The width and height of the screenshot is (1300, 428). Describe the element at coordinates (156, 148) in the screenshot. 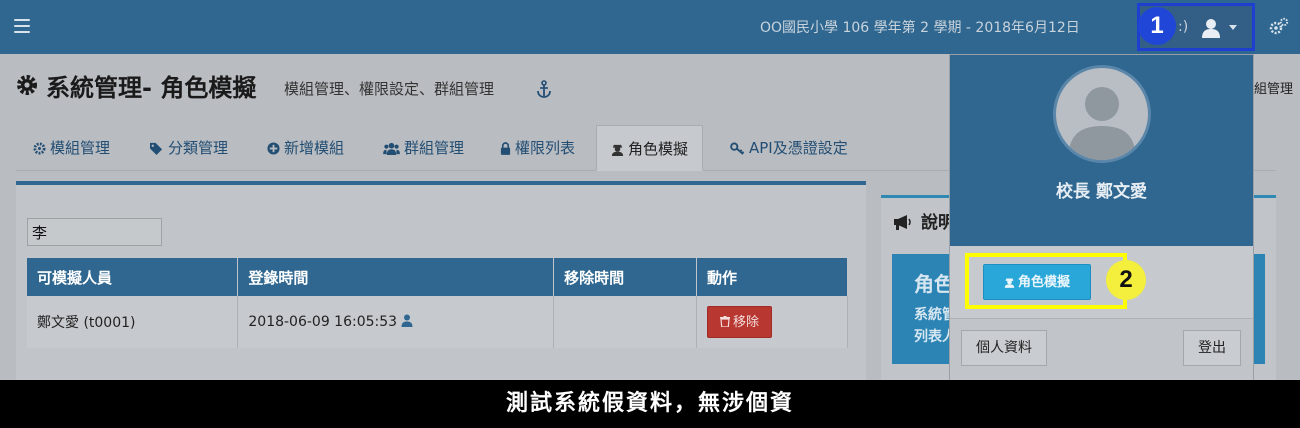

I see `tags-icon` at that location.